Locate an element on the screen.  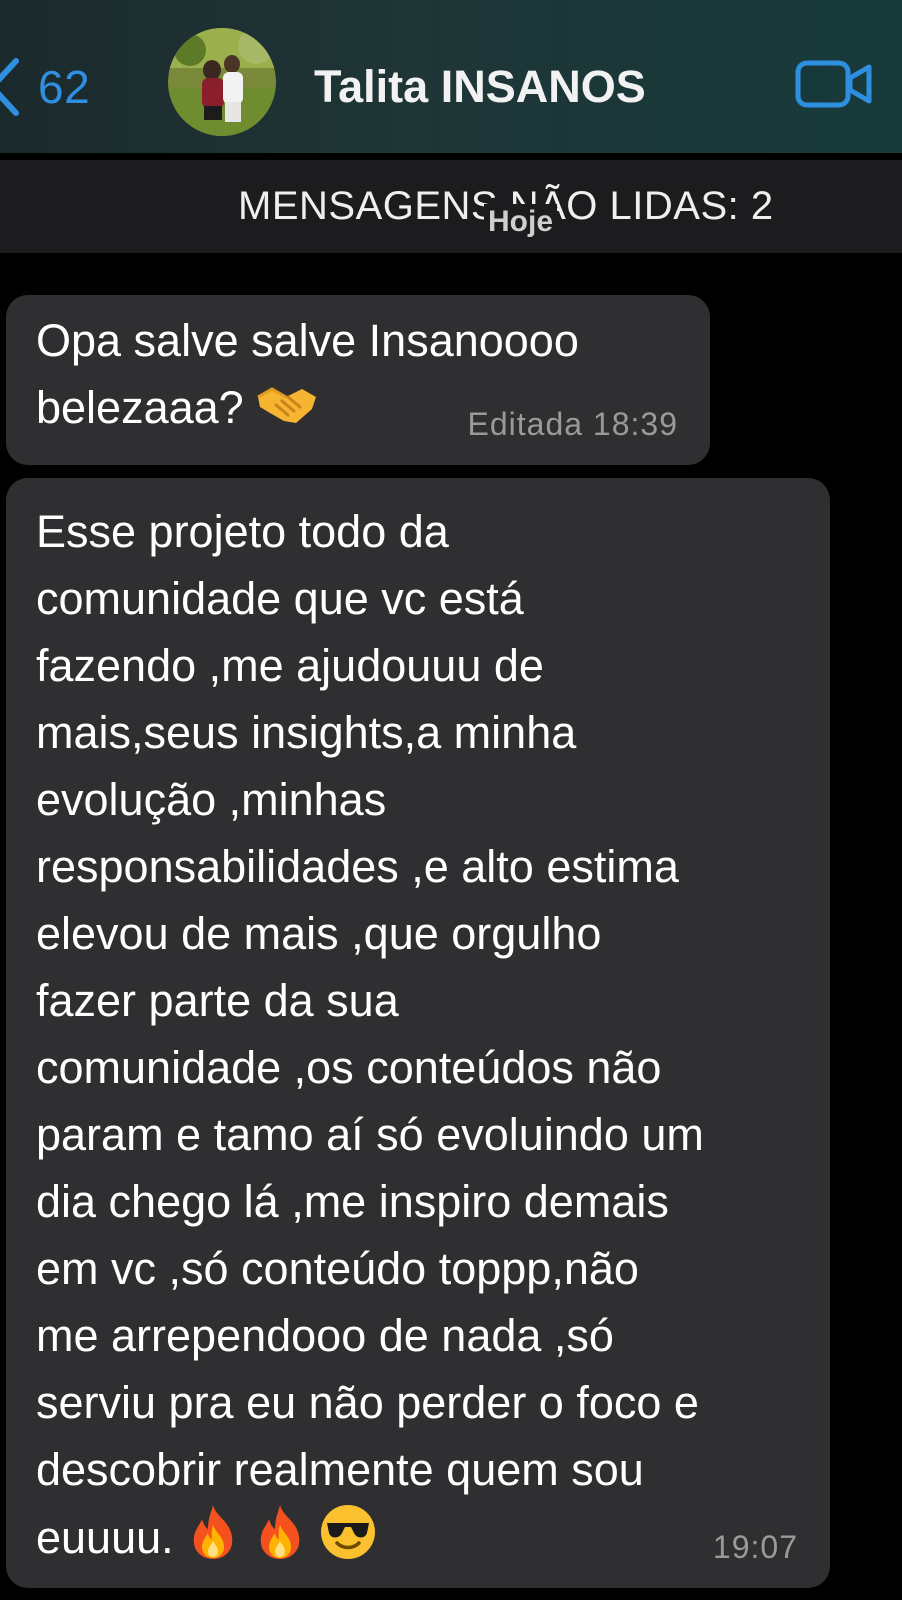
unread-count: 62 is located at coordinates (64, 87).